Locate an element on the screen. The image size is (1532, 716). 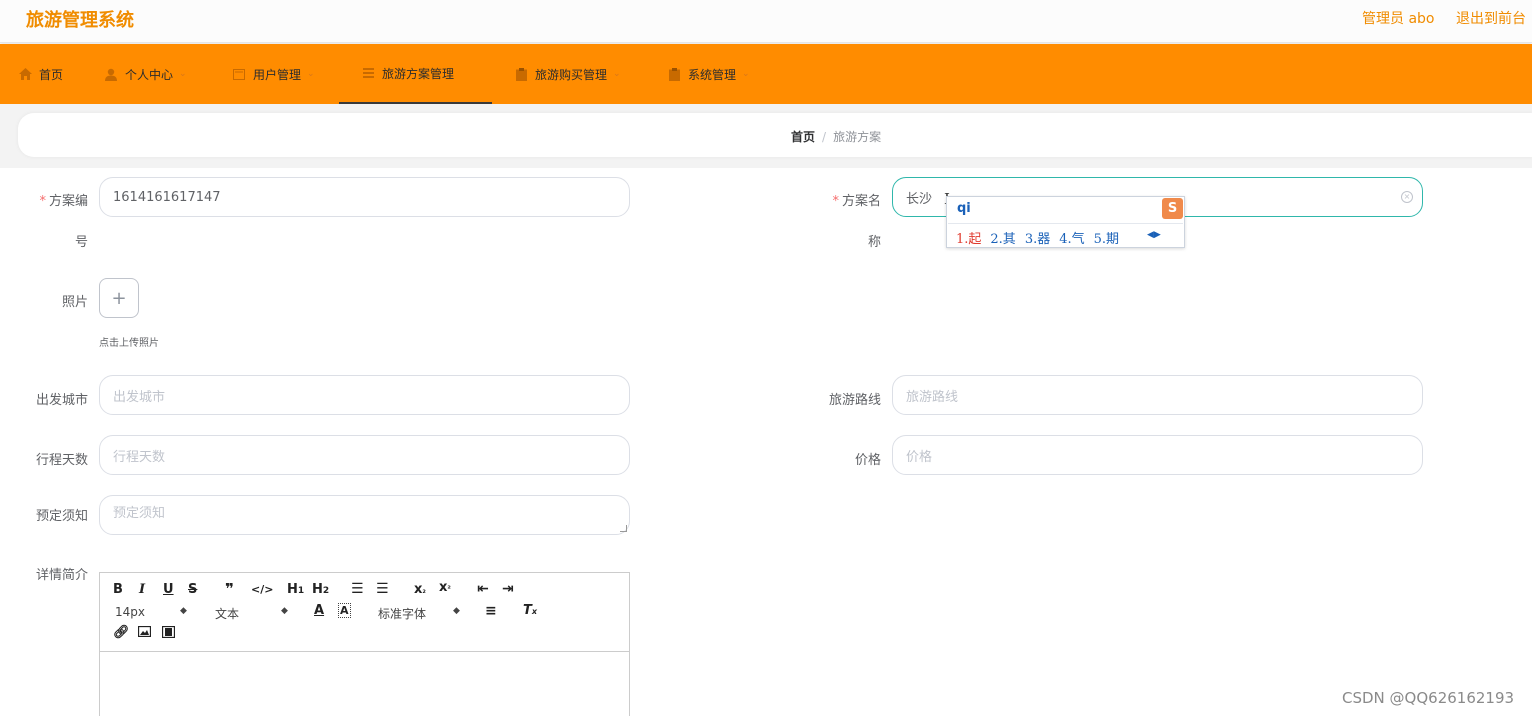
breadcrumb-current: 旅游方案 is located at coordinates (857, 137).